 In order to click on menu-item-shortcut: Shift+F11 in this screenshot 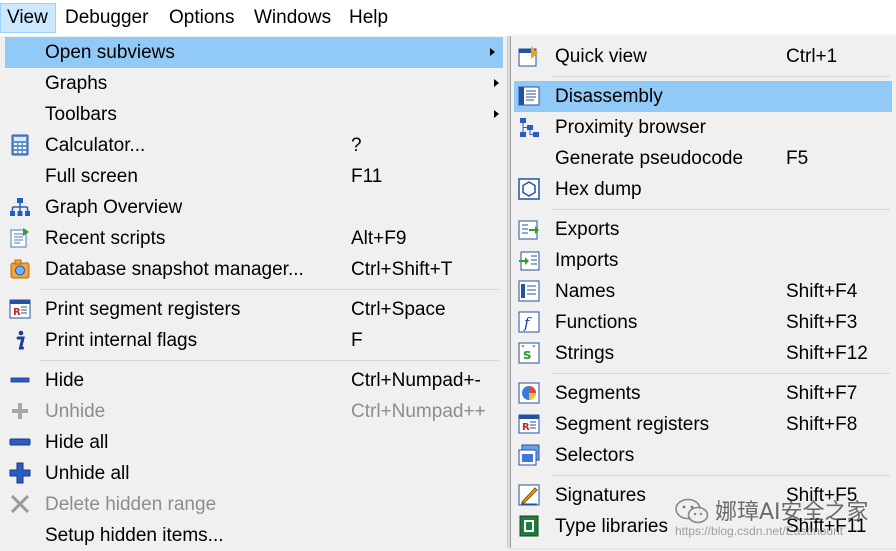, I will do `click(826, 526)`.